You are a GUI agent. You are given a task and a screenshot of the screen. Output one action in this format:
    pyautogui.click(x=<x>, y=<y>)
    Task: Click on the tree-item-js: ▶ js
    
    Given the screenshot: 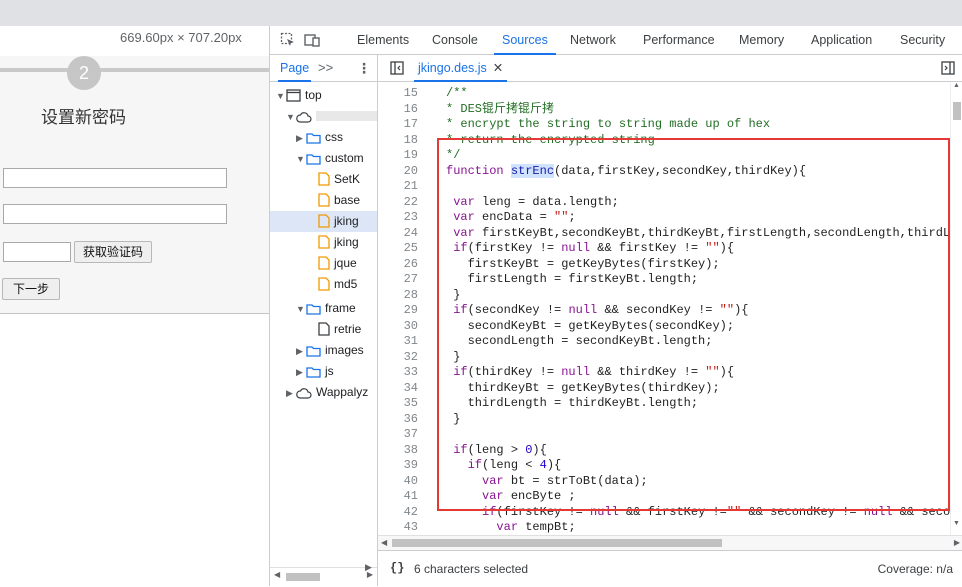 What is the action you would take?
    pyautogui.click(x=315, y=371)
    